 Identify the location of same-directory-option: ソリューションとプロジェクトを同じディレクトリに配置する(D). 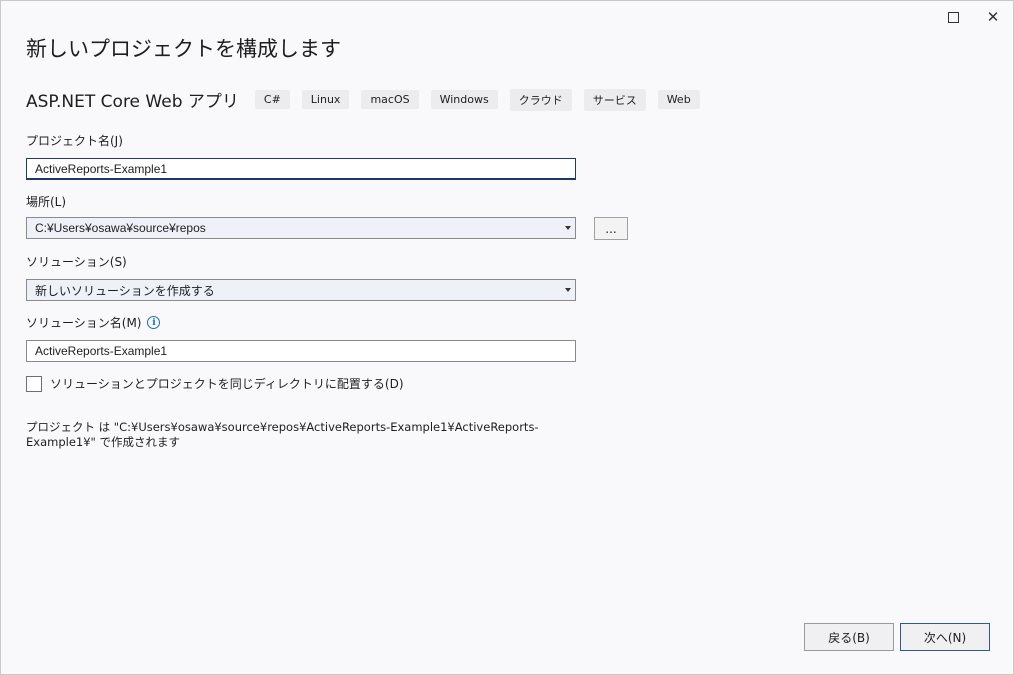
(215, 383).